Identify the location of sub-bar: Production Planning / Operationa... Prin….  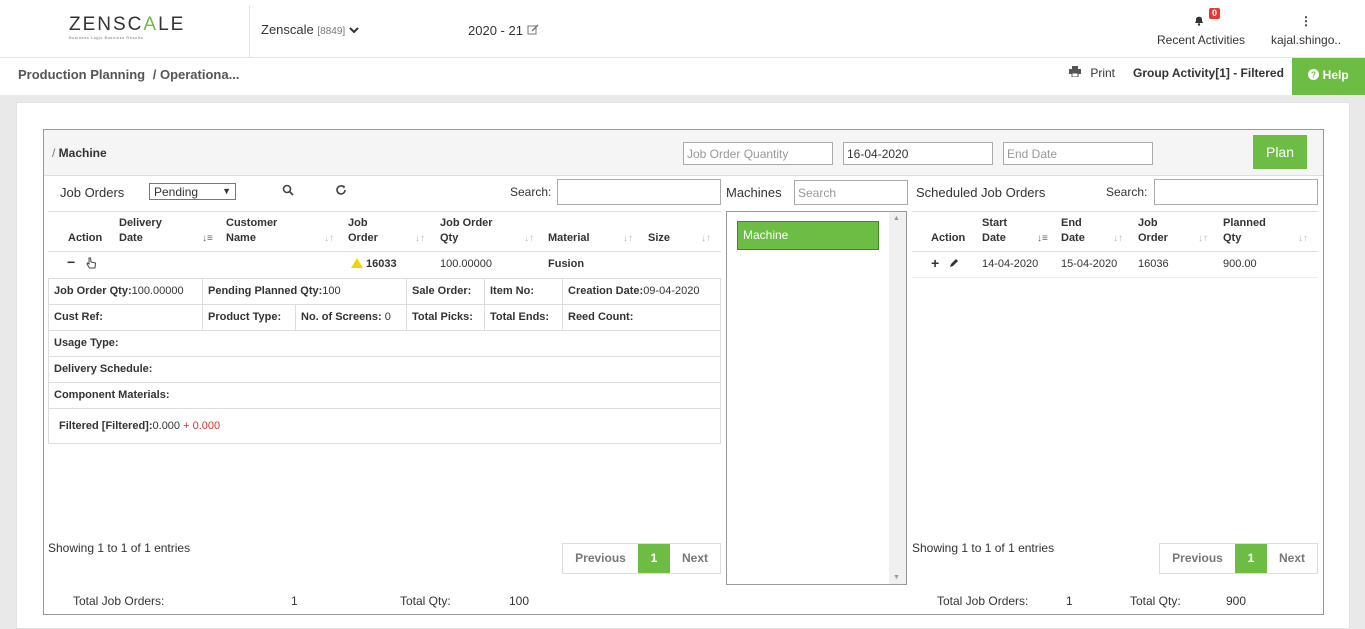
(682, 76).